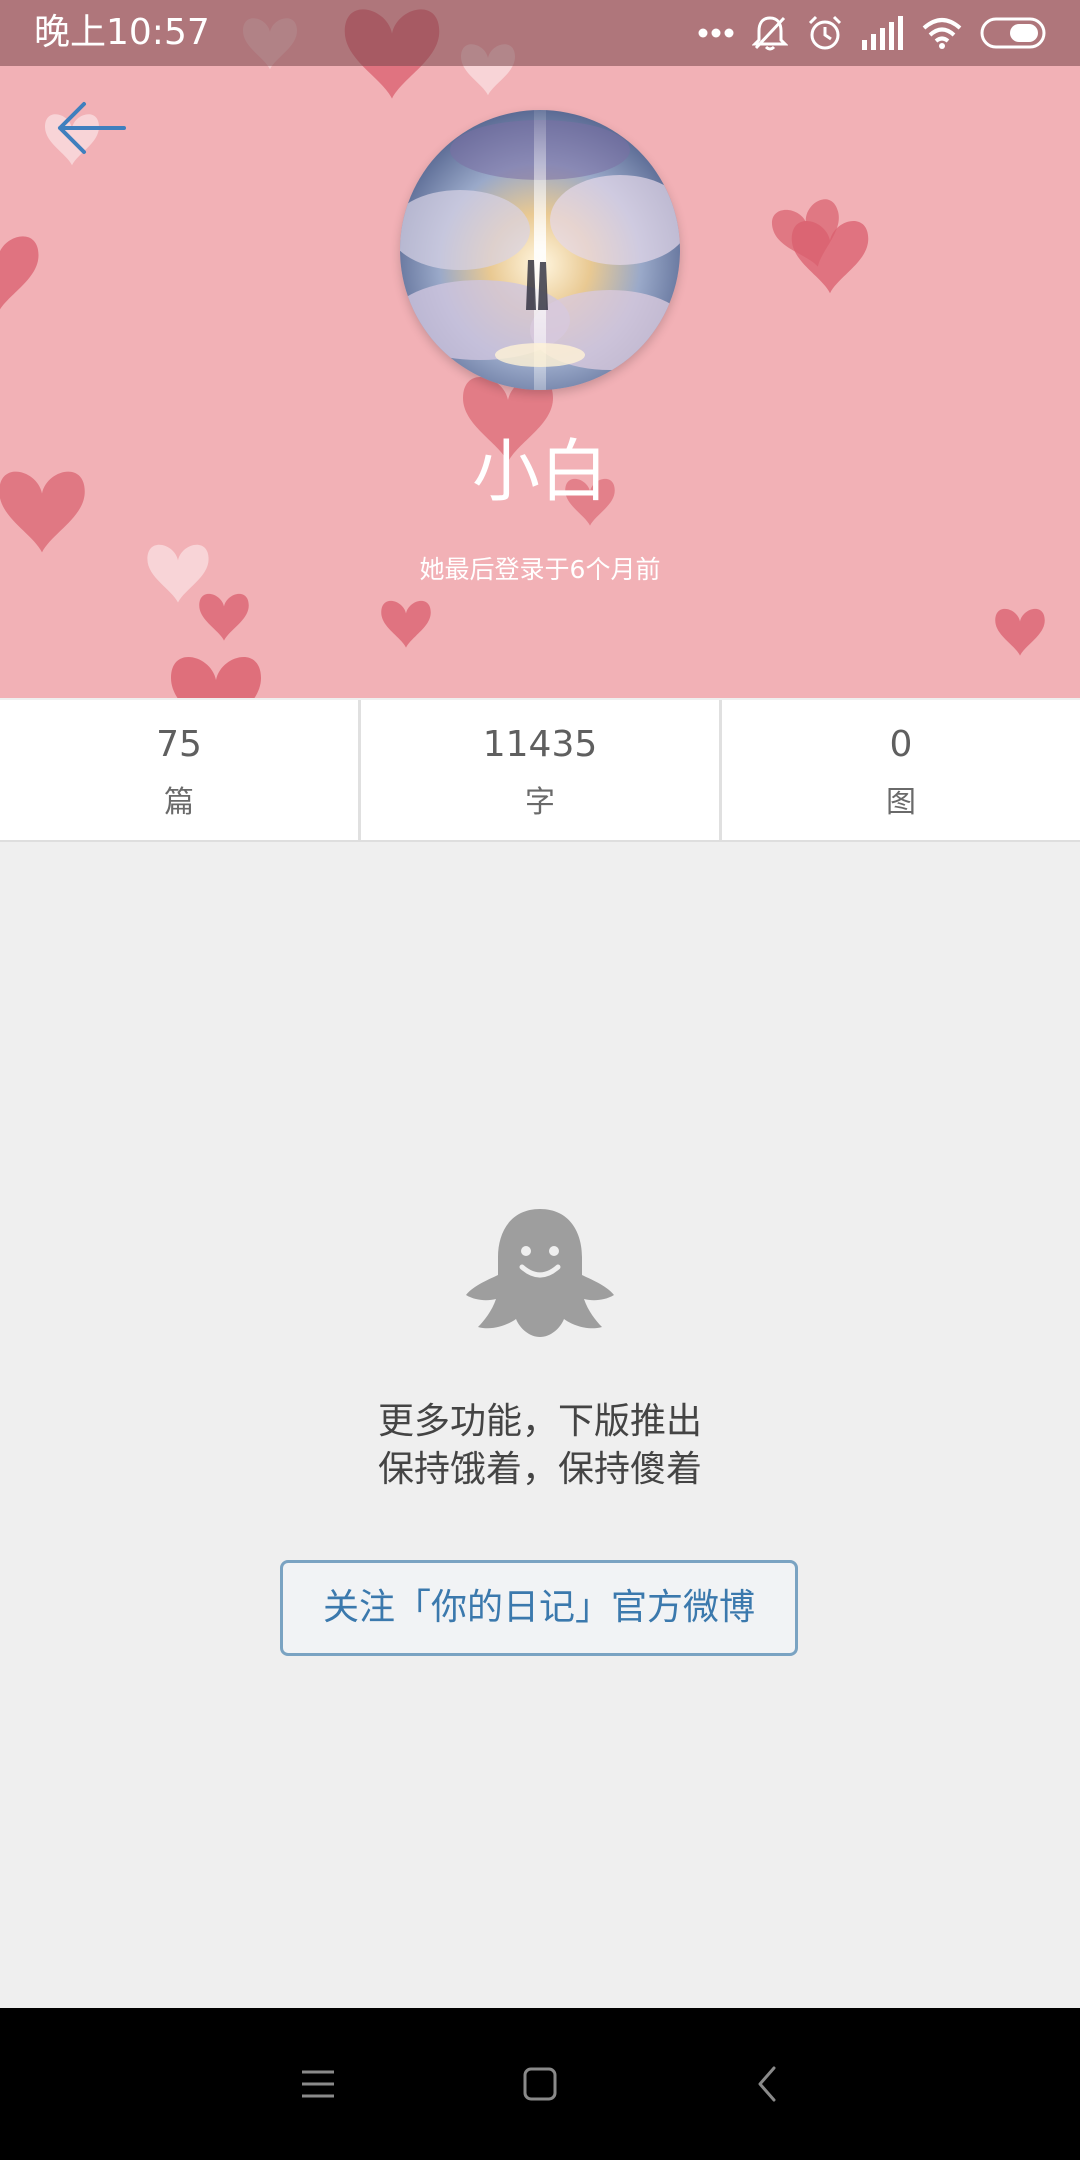 The width and height of the screenshot is (1080, 2160). I want to click on status-icons, so click(874, 33).